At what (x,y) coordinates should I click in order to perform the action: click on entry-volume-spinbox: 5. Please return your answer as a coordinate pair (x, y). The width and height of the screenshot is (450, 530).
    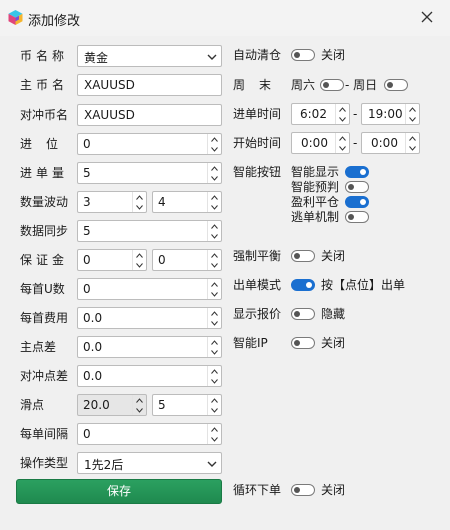
    Looking at the image, I should click on (149, 173).